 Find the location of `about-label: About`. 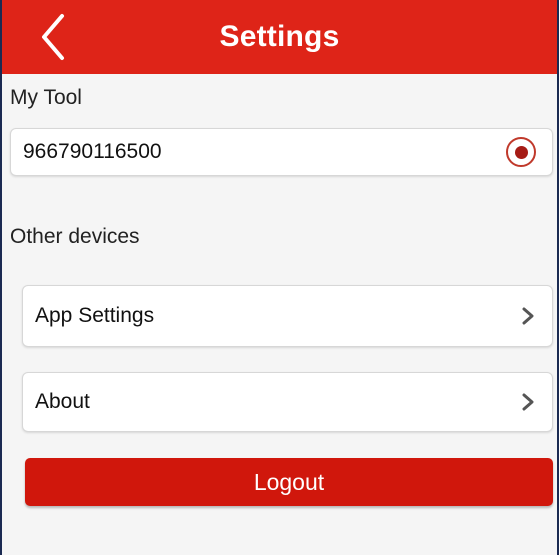

about-label: About is located at coordinates (62, 401).